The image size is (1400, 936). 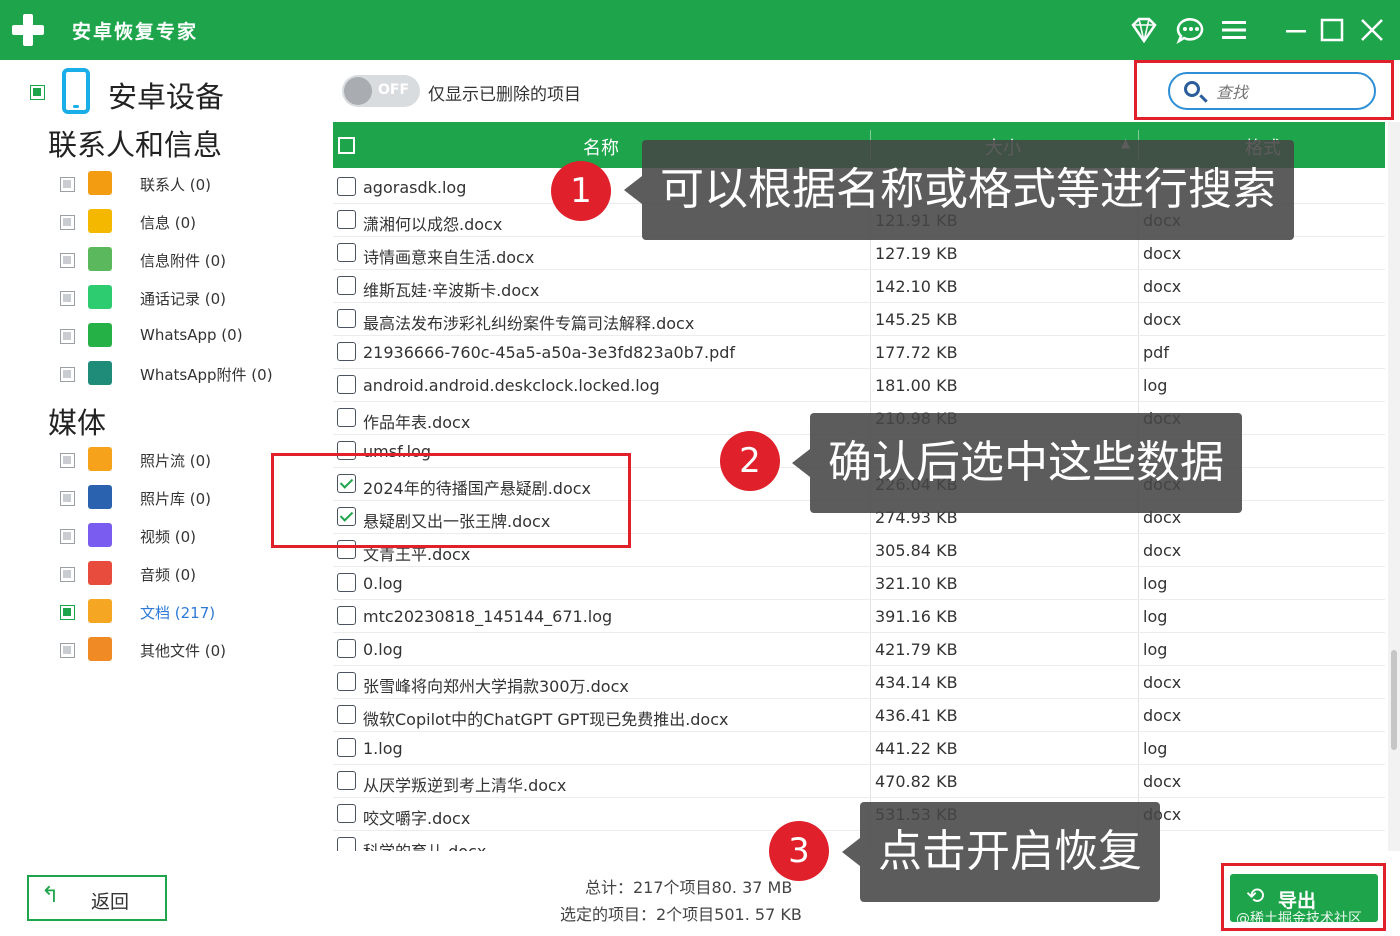 I want to click on back-button: ↰ 返回, so click(x=97, y=898).